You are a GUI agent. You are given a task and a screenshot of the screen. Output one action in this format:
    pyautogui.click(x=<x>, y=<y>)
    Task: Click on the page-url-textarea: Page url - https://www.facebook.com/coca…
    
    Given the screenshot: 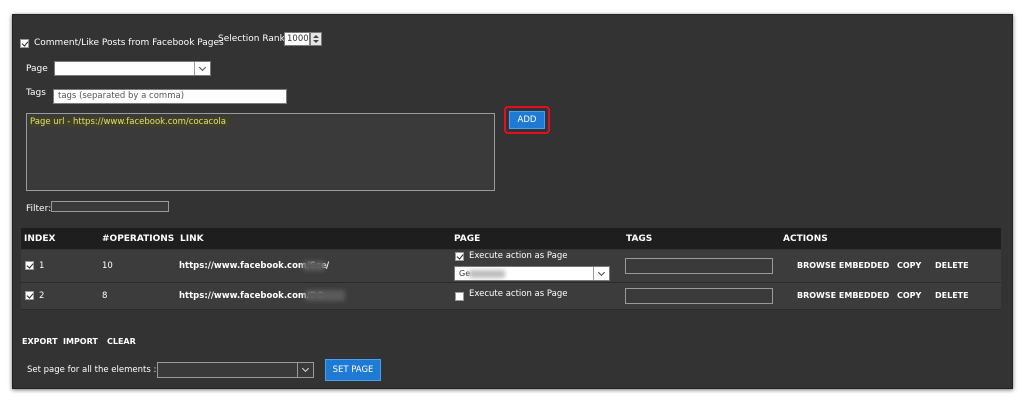 What is the action you would take?
    pyautogui.click(x=260, y=152)
    